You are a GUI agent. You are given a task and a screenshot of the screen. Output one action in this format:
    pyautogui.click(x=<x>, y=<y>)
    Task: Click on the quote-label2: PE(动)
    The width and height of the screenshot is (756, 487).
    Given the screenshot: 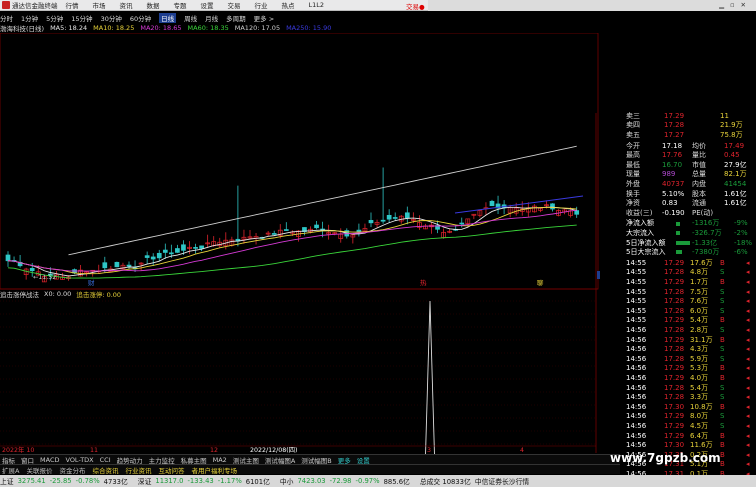 What is the action you would take?
    pyautogui.click(x=703, y=212)
    